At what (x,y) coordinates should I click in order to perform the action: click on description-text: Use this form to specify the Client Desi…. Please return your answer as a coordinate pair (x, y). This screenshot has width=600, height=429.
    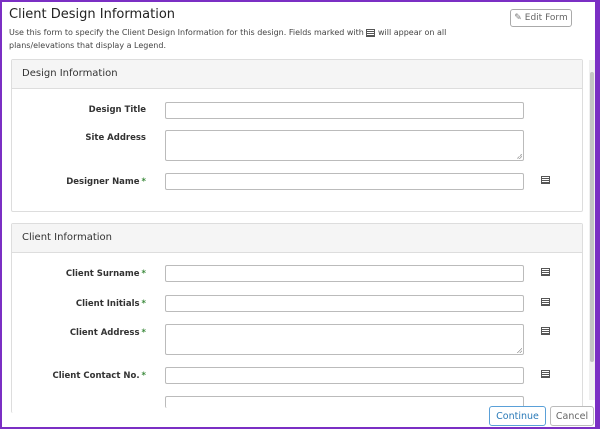
    Looking at the image, I should click on (186, 32).